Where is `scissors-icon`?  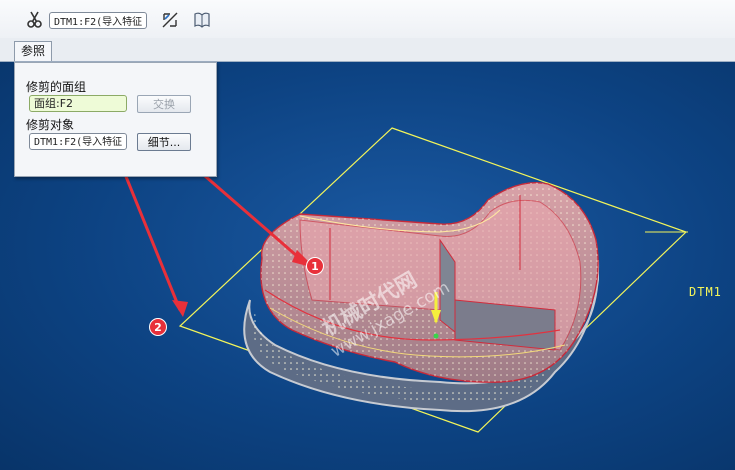 scissors-icon is located at coordinates (35, 20).